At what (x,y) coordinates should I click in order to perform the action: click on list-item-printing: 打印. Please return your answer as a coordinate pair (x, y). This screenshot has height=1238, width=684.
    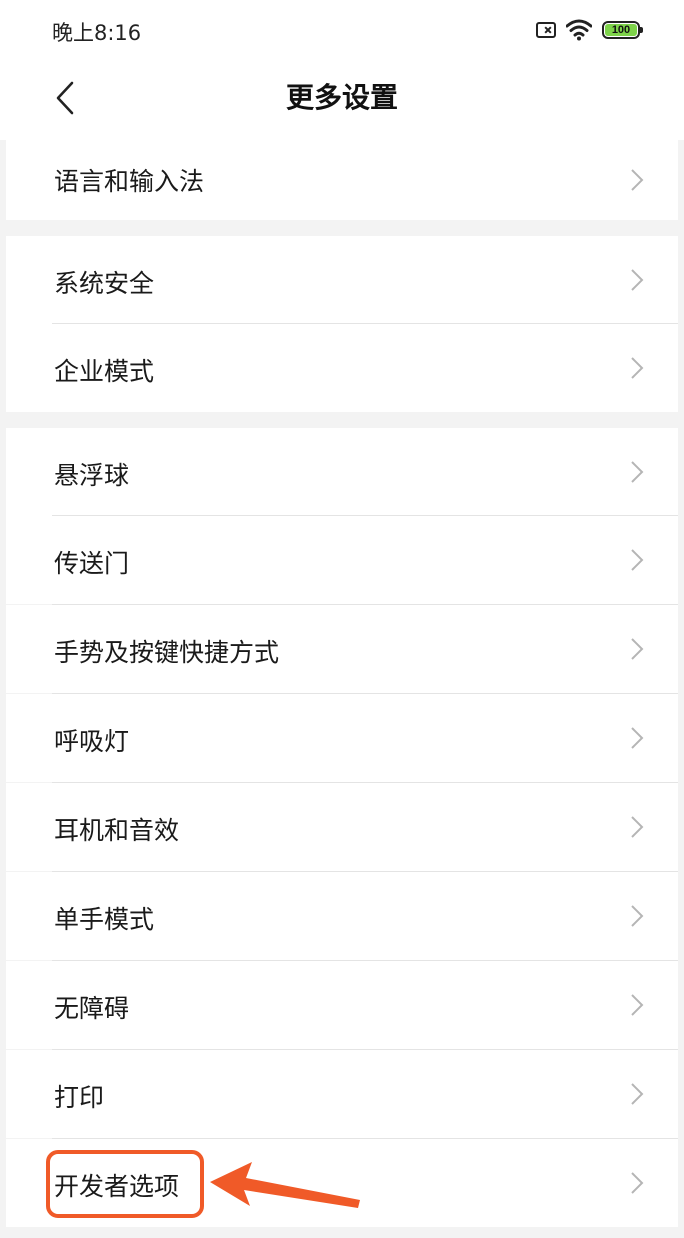
    Looking at the image, I should click on (342, 1094).